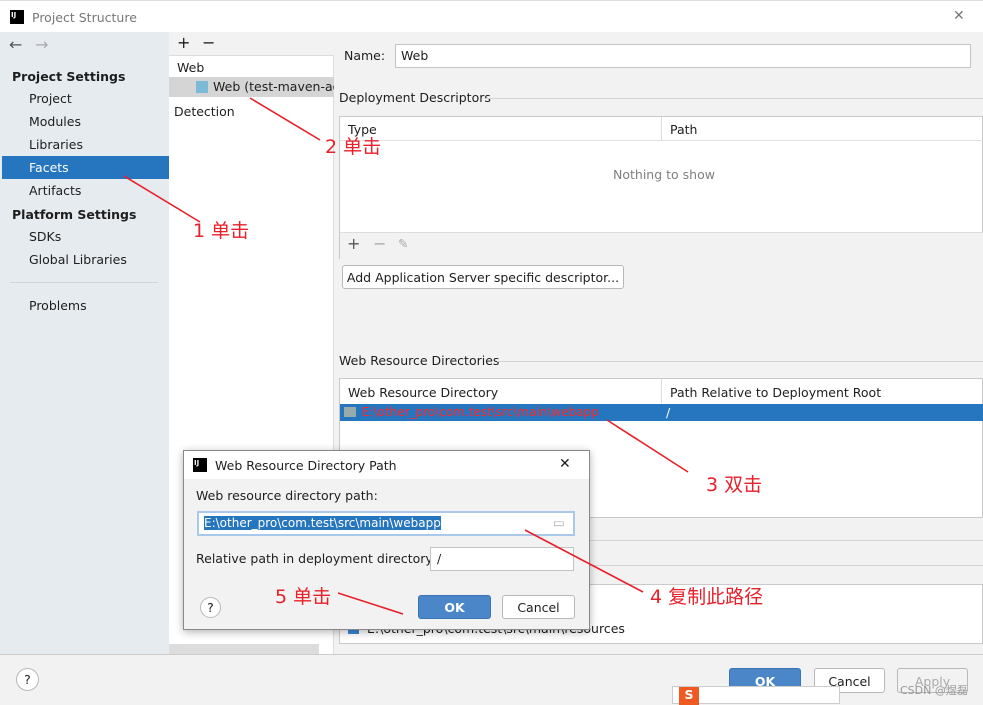 The width and height of the screenshot is (983, 705). Describe the element at coordinates (221, 231) in the screenshot. I see `annotation-1: 1 单击` at that location.